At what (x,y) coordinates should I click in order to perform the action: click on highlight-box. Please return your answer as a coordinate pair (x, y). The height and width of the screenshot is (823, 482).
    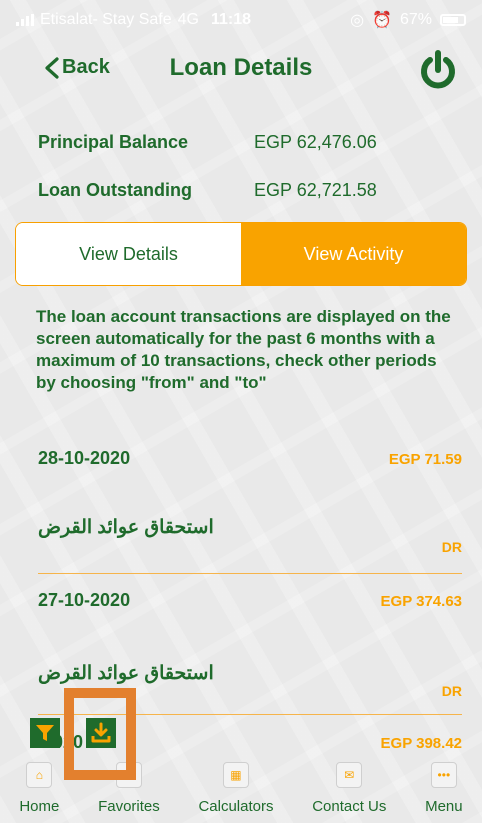
    Looking at the image, I should click on (100, 734).